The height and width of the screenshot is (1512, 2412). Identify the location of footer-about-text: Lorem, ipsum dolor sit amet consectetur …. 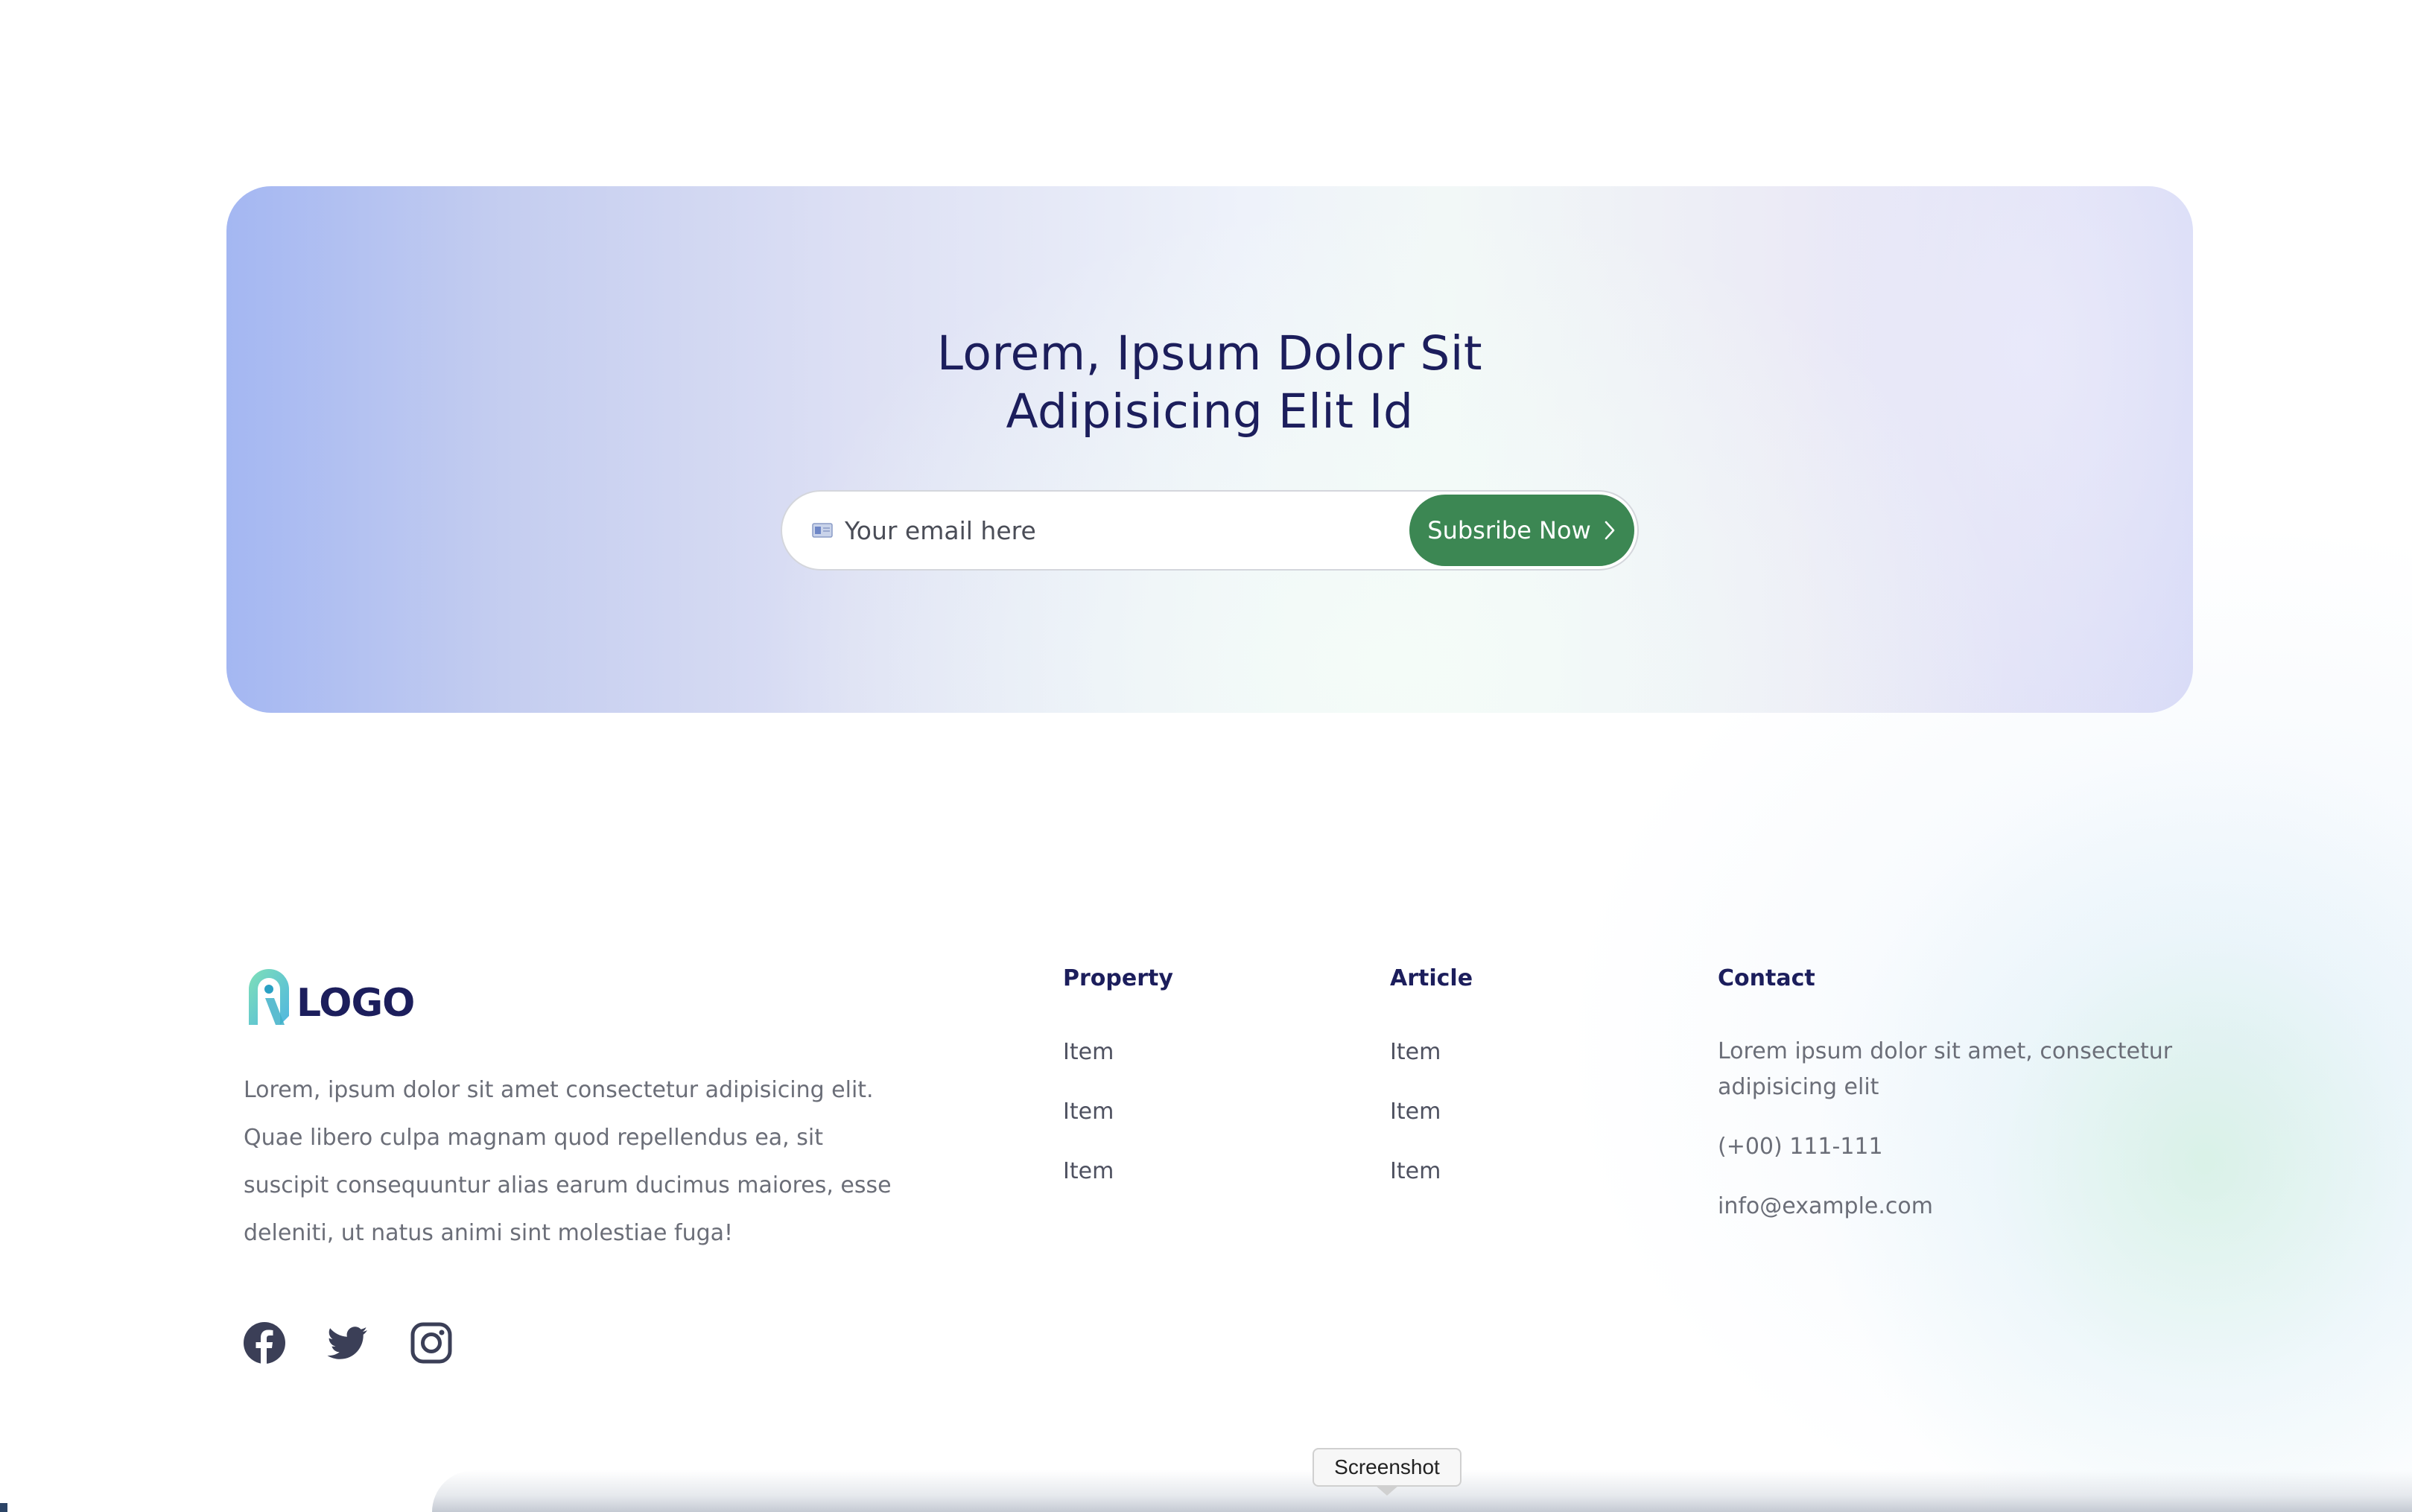
(568, 1161).